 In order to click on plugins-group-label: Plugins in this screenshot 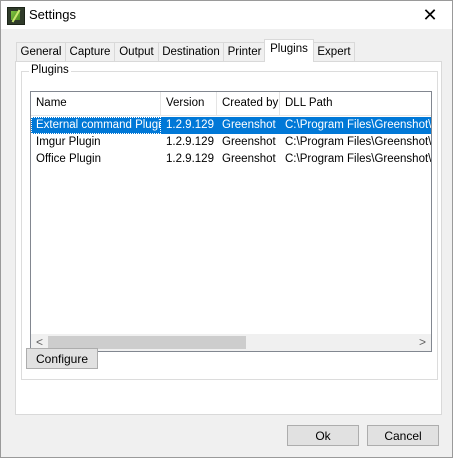, I will do `click(50, 70)`.